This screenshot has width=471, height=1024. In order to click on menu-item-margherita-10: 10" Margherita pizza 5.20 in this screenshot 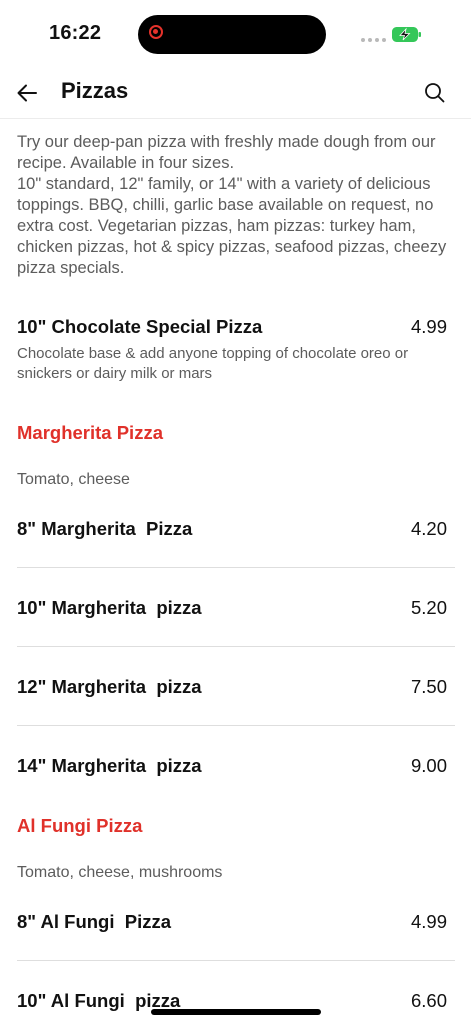, I will do `click(232, 609)`.